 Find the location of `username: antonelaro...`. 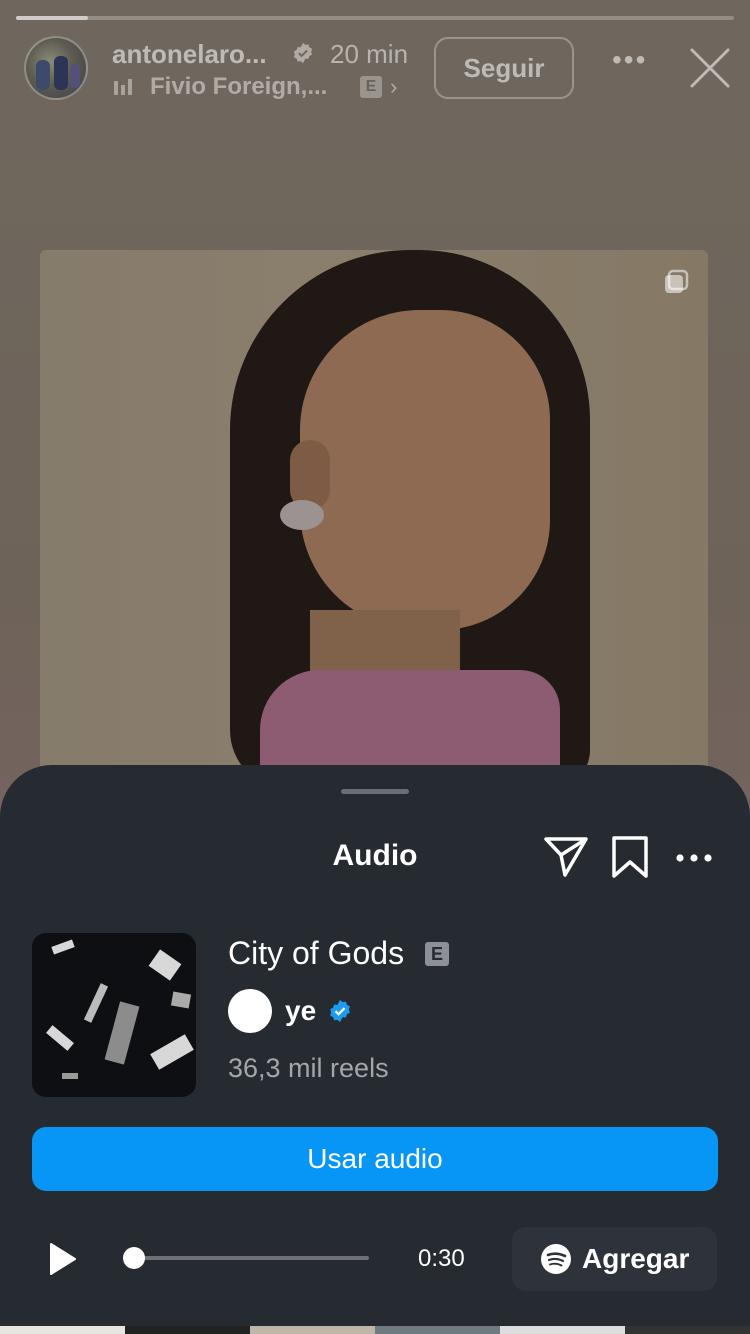

username: antonelaro... is located at coordinates (189, 54).